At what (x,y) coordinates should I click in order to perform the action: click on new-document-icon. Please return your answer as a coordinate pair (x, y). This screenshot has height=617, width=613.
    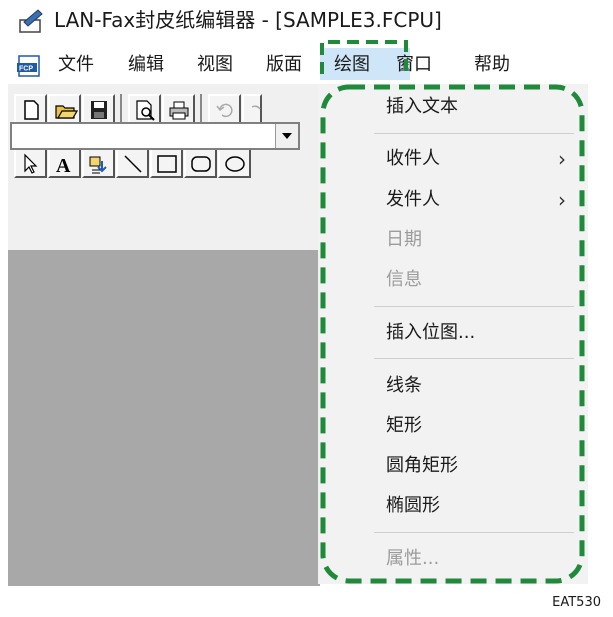
    Looking at the image, I should click on (31, 110).